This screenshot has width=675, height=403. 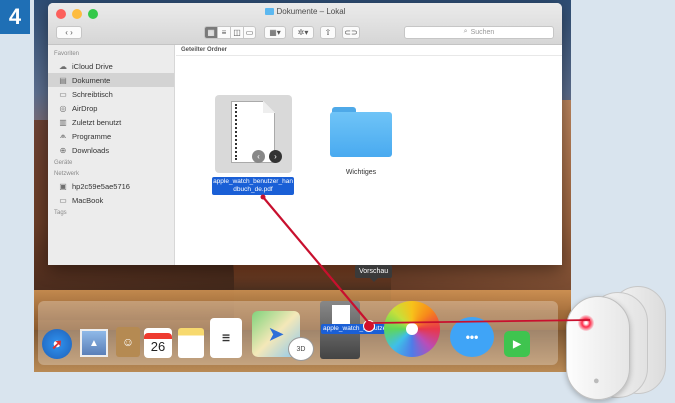 I want to click on download-icon: ⊕, so click(x=63, y=150).